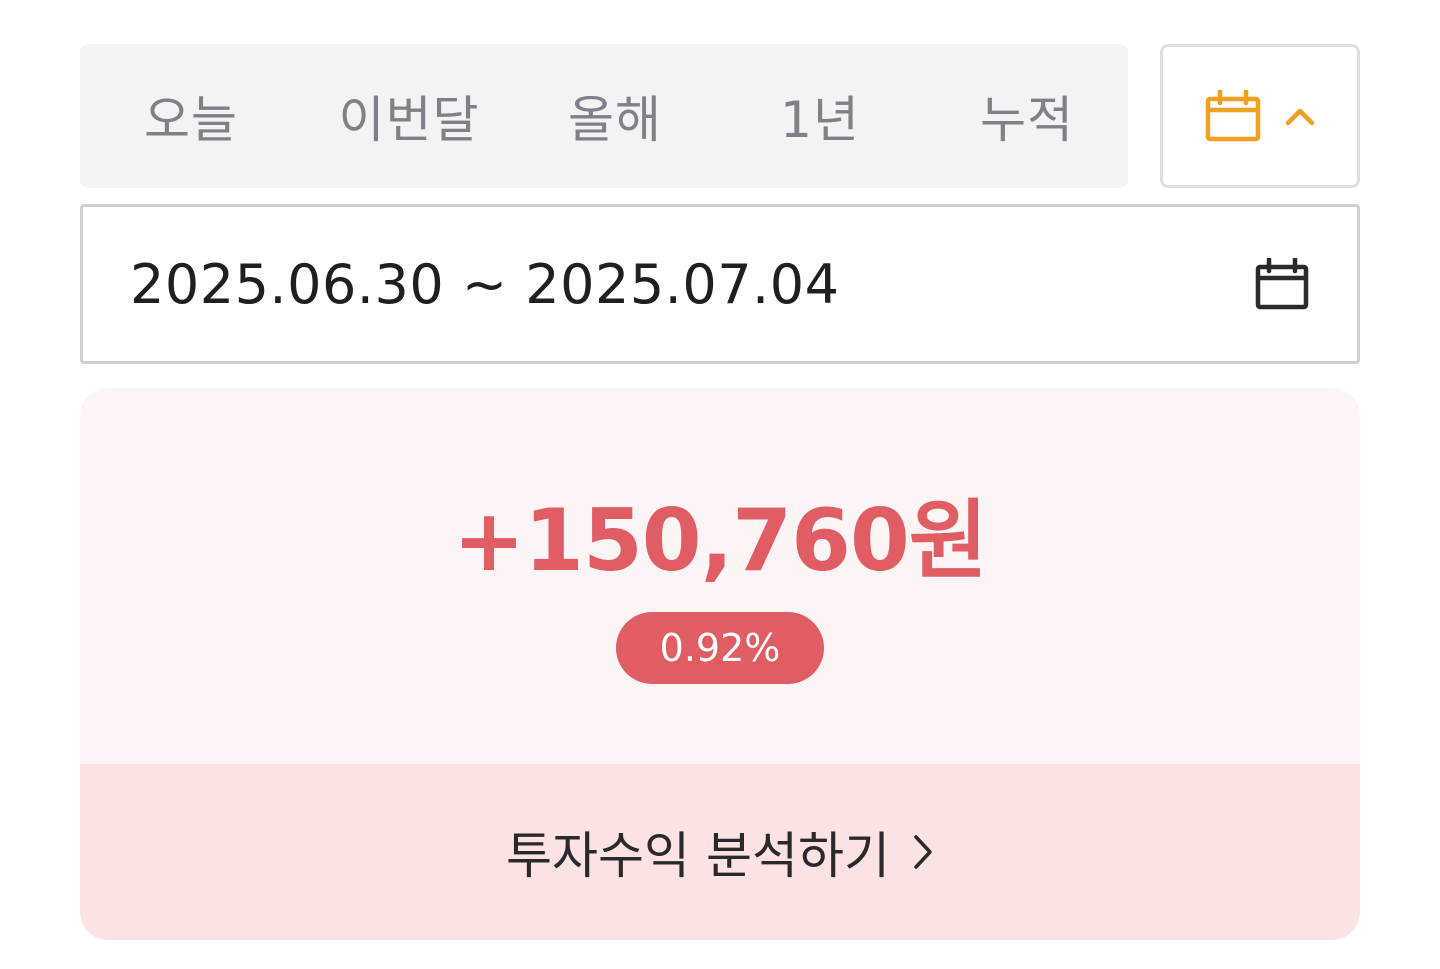  What do you see at coordinates (409, 116) in the screenshot?
I see `tab-this-month: 이번달` at bounding box center [409, 116].